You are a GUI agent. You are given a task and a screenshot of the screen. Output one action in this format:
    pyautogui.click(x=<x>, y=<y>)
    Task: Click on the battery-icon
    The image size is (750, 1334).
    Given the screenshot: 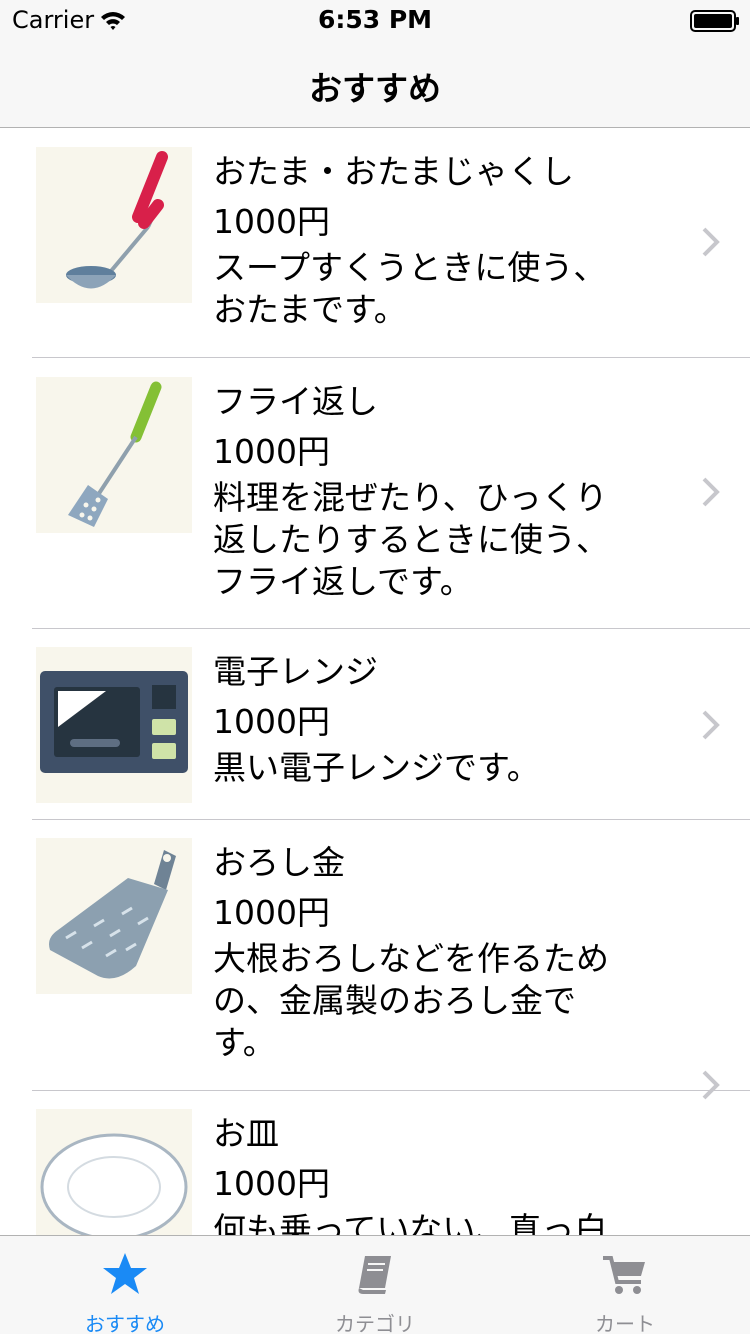 What is the action you would take?
    pyautogui.click(x=714, y=21)
    